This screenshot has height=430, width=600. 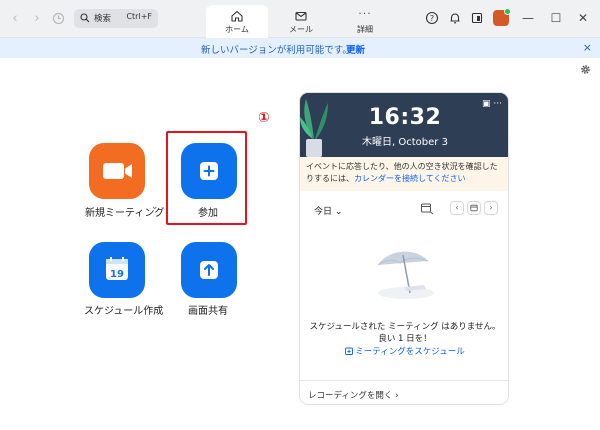 I want to click on connect-calendar-link: カレンダーを接続してください, so click(x=410, y=178).